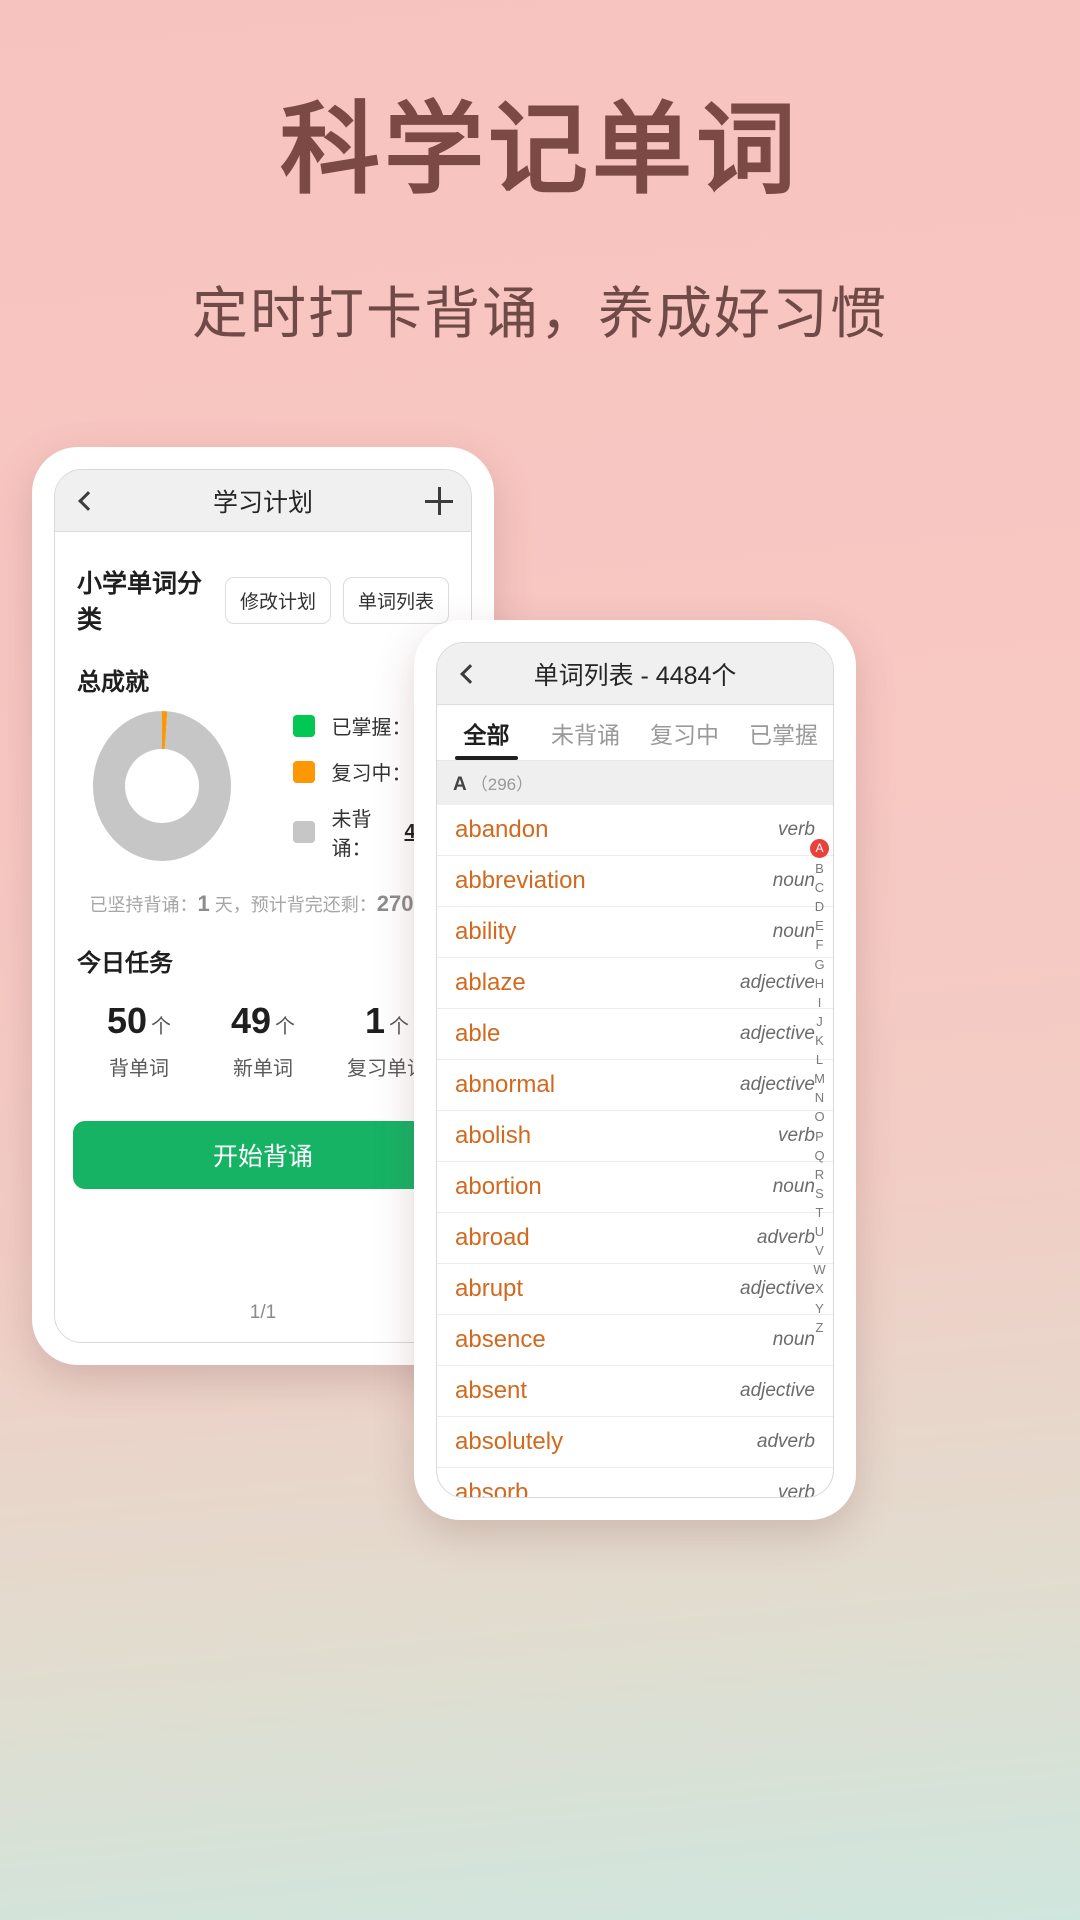 This screenshot has height=1920, width=1080. I want to click on phone1-title: 学习计划, so click(262, 502).